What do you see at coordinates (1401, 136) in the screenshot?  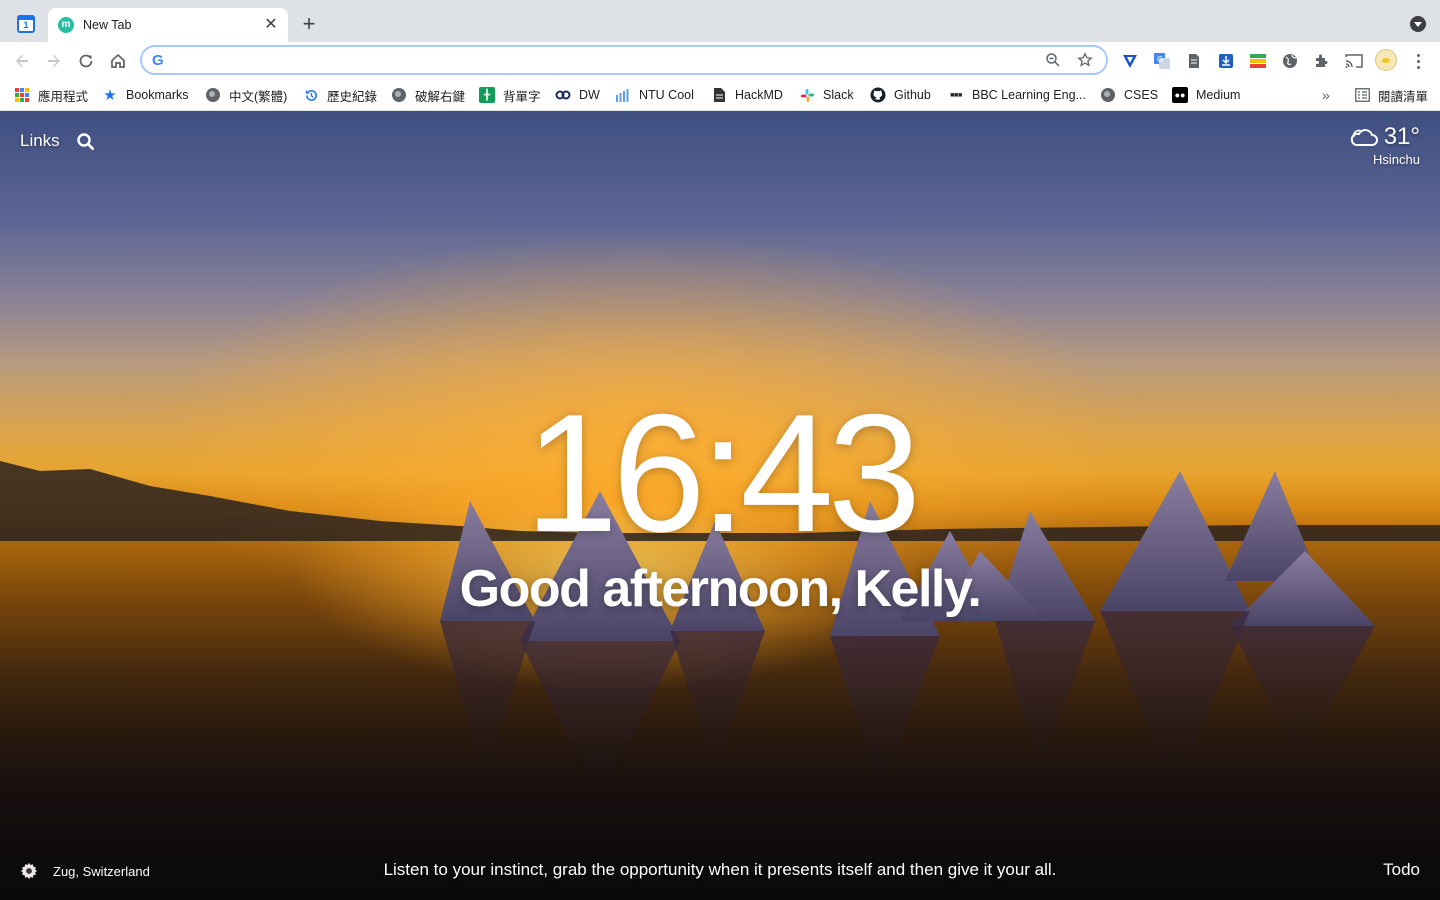 I see `weather-temperature: 31°` at bounding box center [1401, 136].